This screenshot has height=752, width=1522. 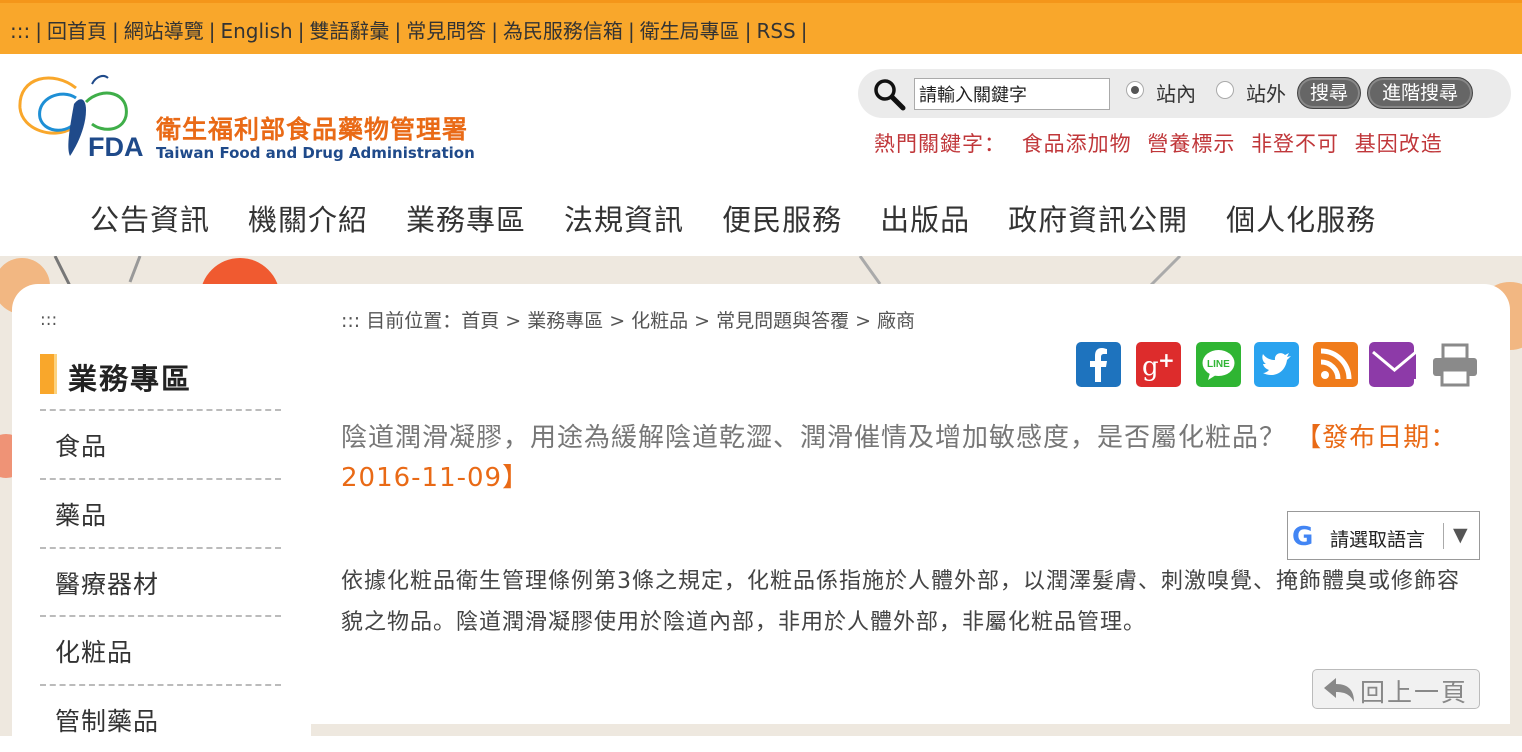 I want to click on accesskey-content: :::, so click(x=350, y=321).